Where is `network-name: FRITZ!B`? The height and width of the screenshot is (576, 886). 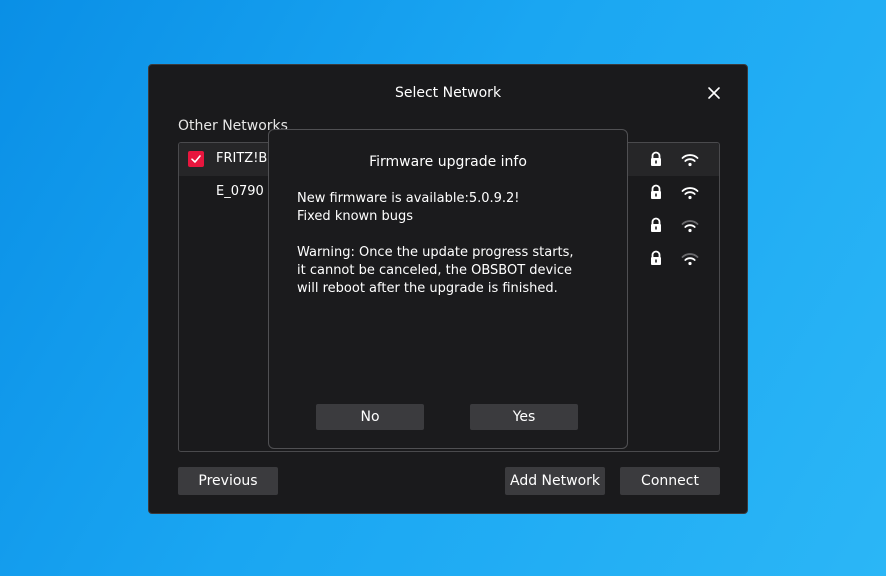 network-name: FRITZ!B is located at coordinates (242, 158).